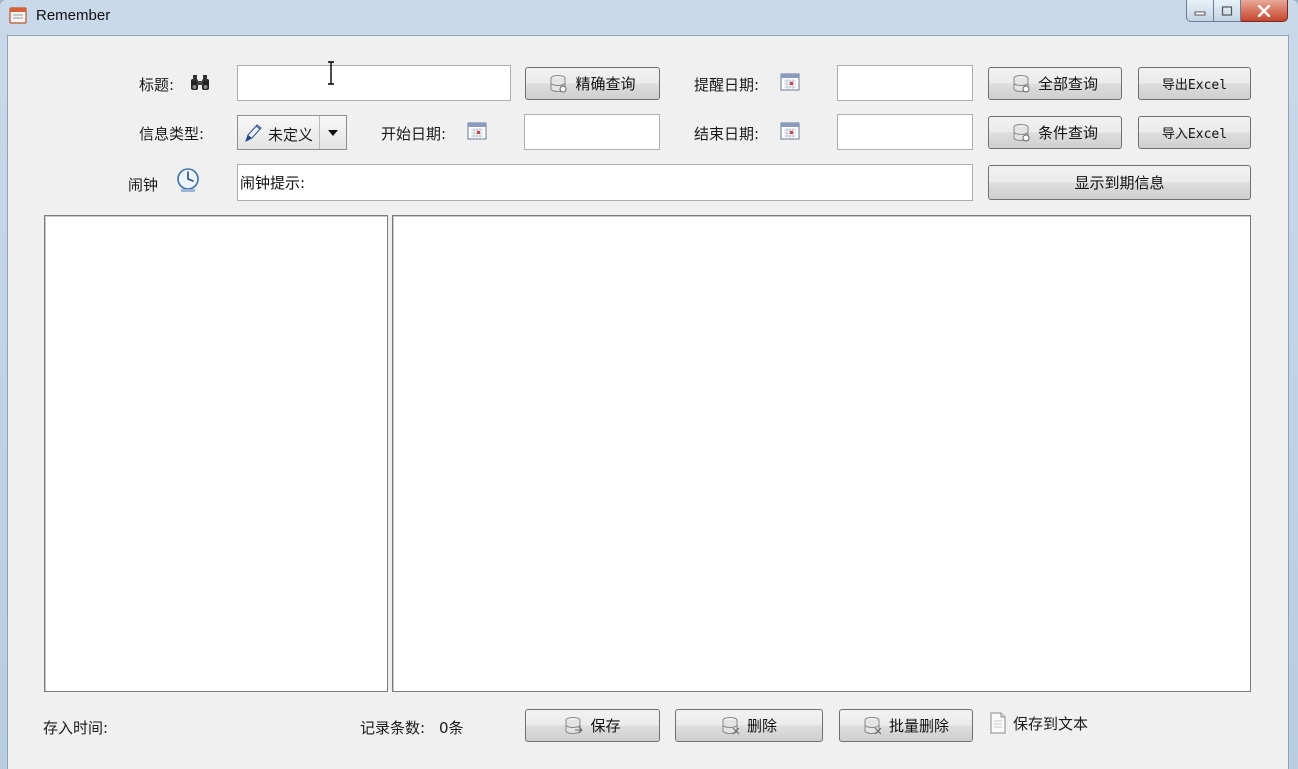 This screenshot has height=769, width=1298. I want to click on maximize-icon, so click(1227, 10).